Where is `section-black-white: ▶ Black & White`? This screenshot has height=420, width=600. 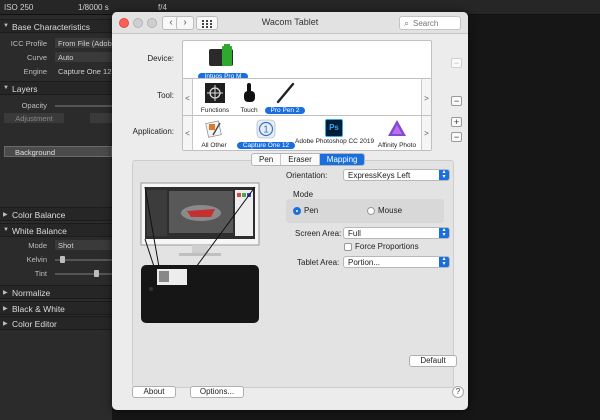 section-black-white: ▶ Black & White is located at coordinates (56, 308).